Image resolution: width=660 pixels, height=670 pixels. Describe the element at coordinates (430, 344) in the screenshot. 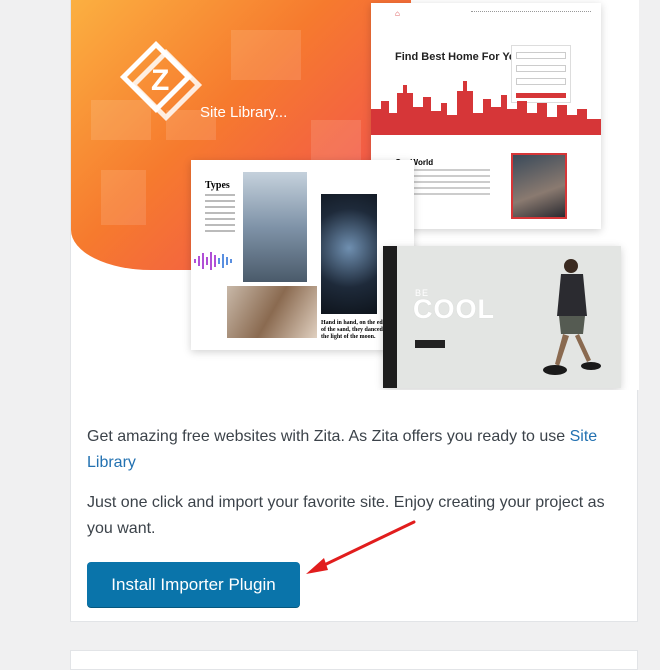

I see `shop-button` at that location.